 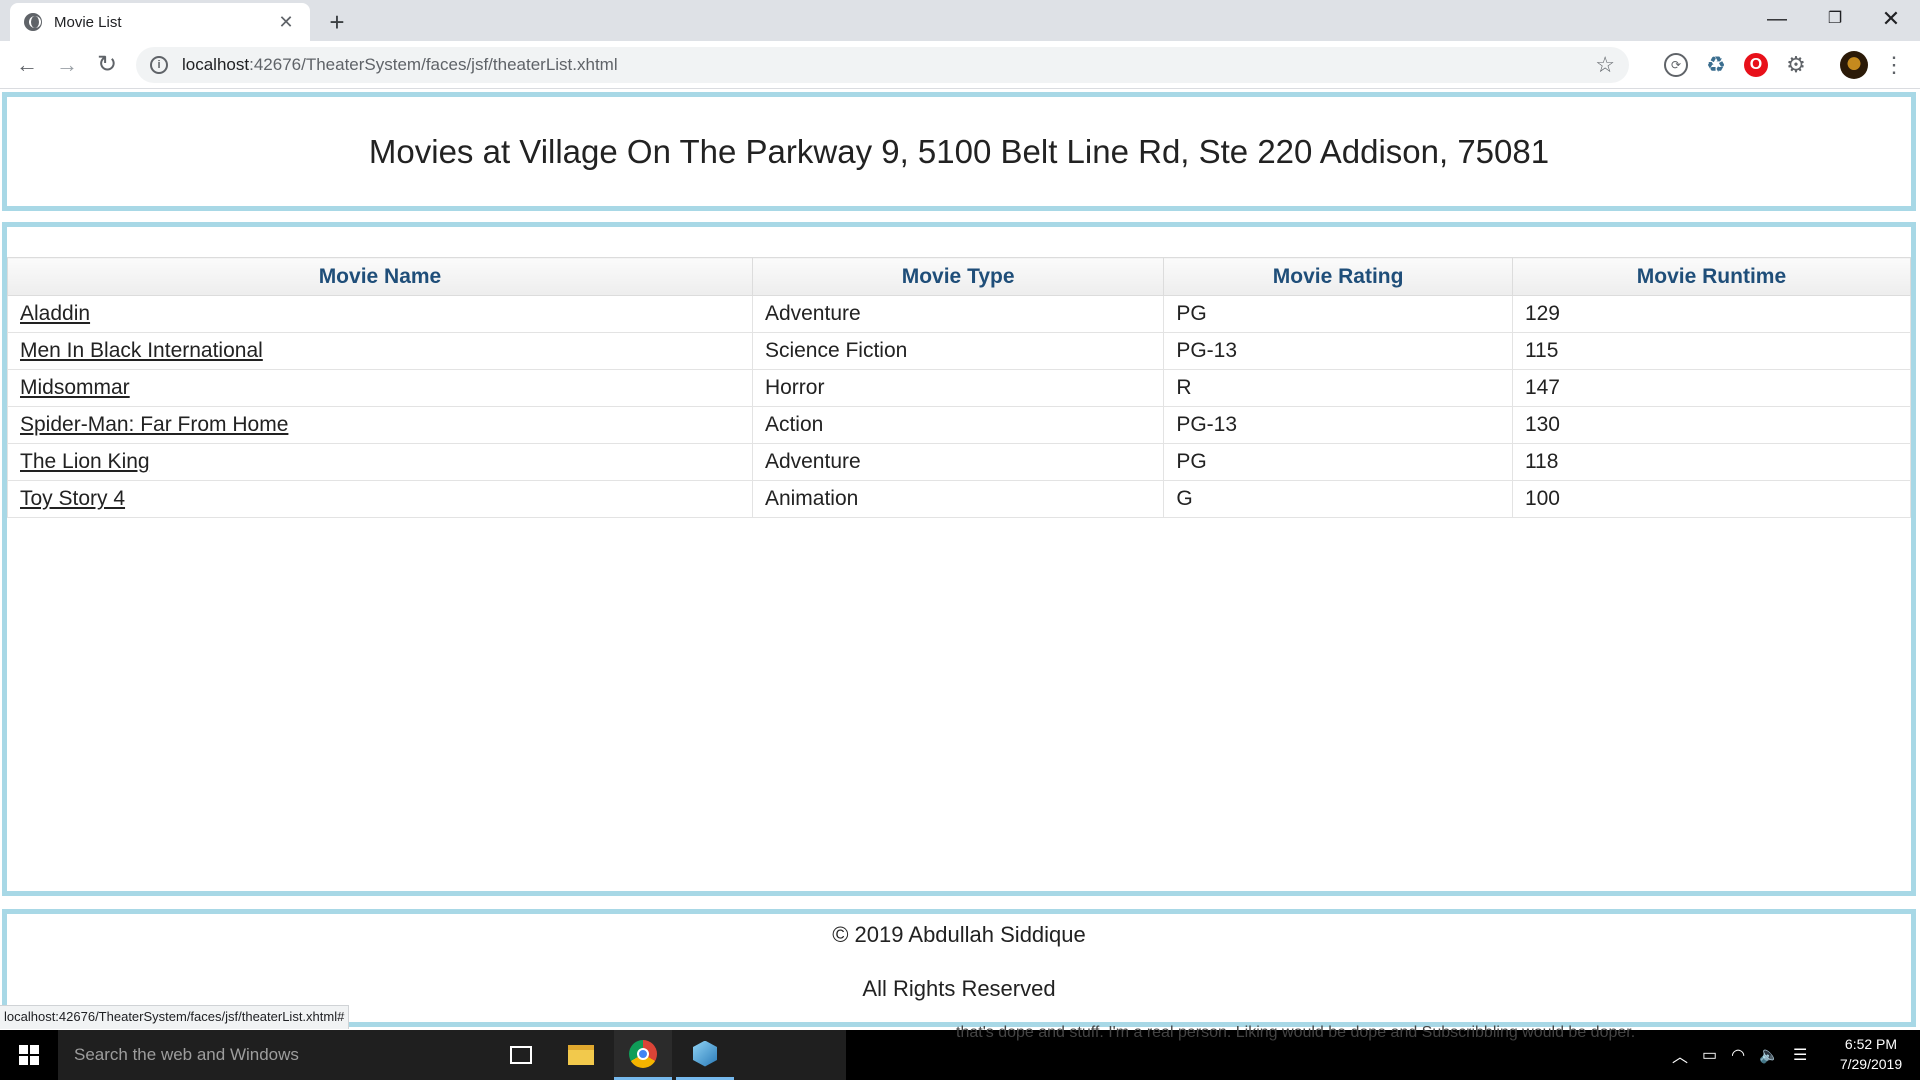 What do you see at coordinates (67, 65) in the screenshot?
I see `forward-button: →` at bounding box center [67, 65].